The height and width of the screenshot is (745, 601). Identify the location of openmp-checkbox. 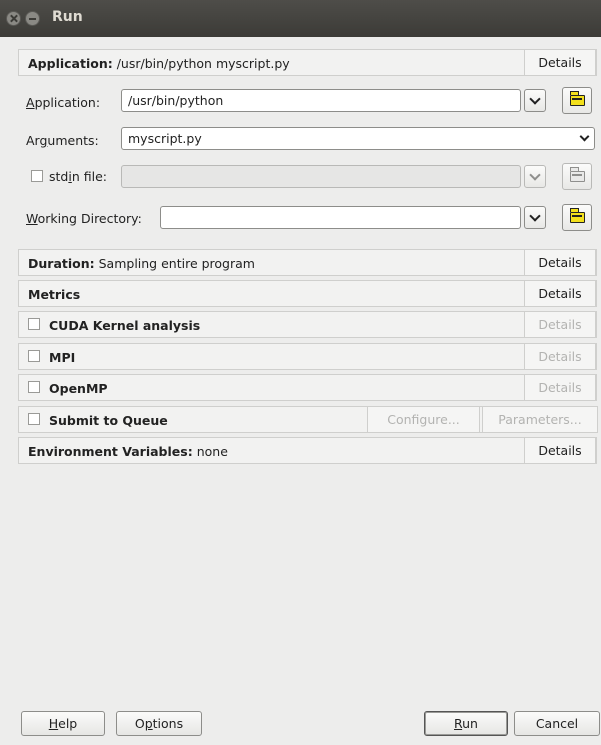
(34, 387).